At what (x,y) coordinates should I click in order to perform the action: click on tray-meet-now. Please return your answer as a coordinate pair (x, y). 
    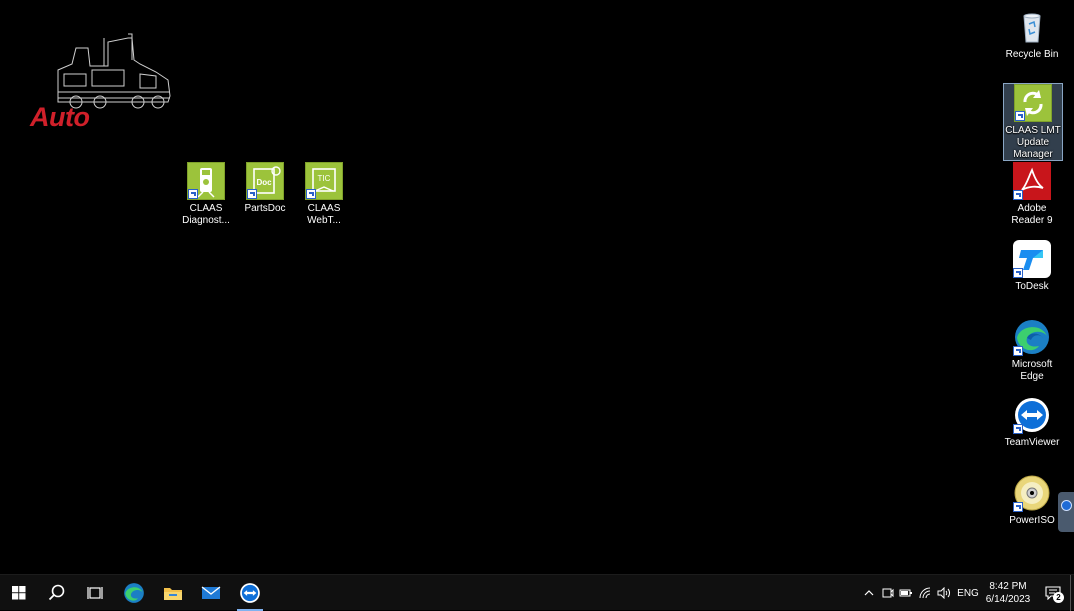
    Looking at the image, I should click on (888, 593).